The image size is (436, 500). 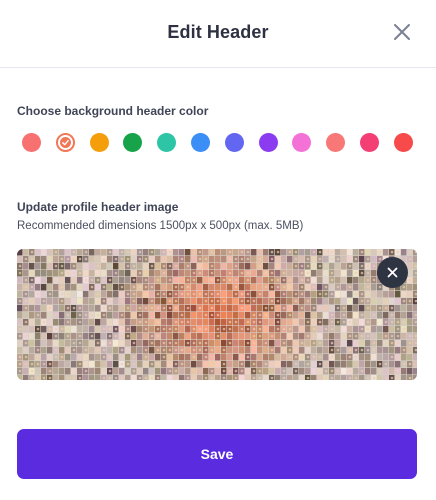 I want to click on check-icon, so click(x=65, y=142).